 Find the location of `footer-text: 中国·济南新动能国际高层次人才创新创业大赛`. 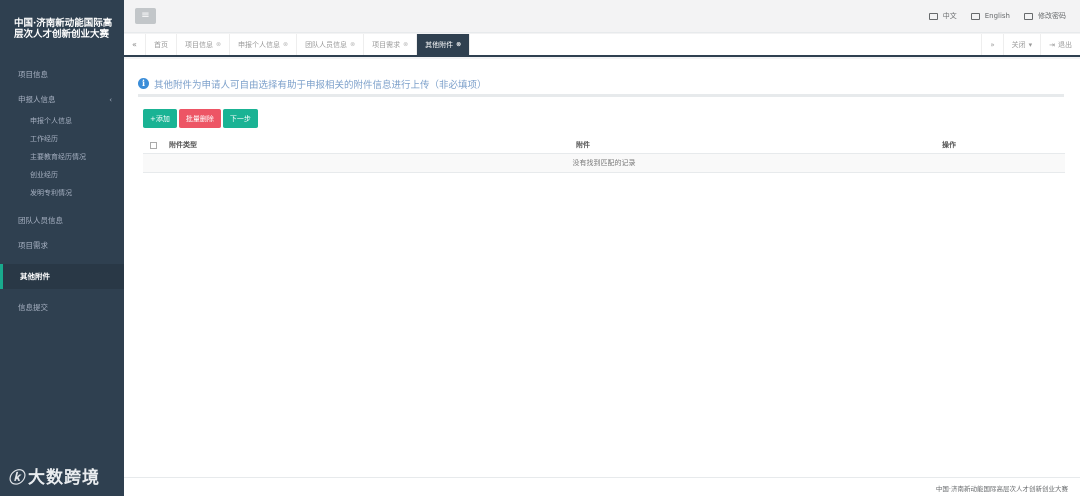

footer-text: 中国·济南新动能国际高层次人才创新创业大赛 is located at coordinates (1001, 489).